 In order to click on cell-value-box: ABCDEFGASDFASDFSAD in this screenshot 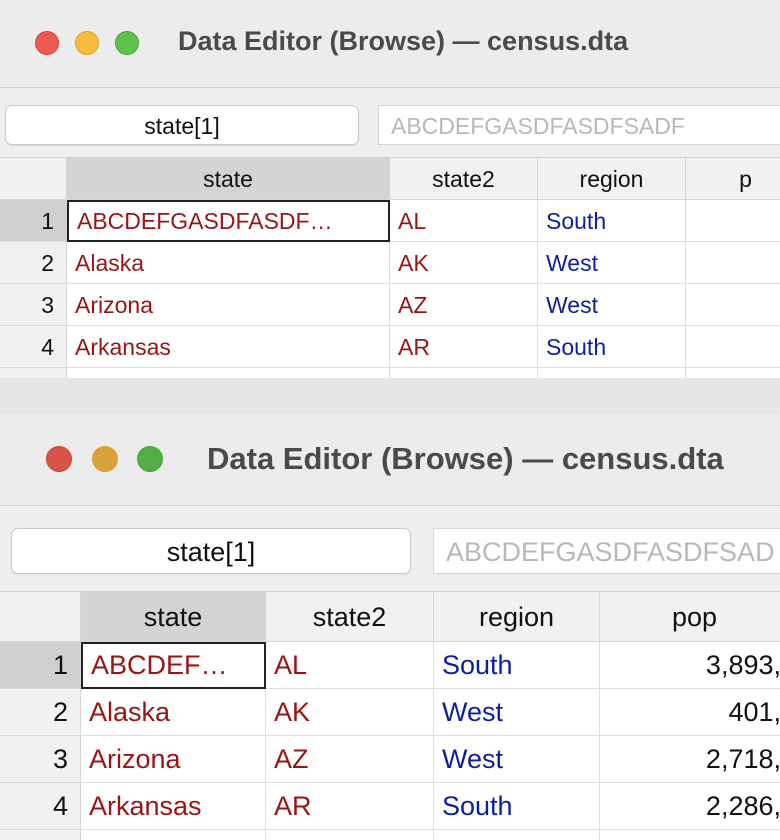, I will do `click(606, 551)`.